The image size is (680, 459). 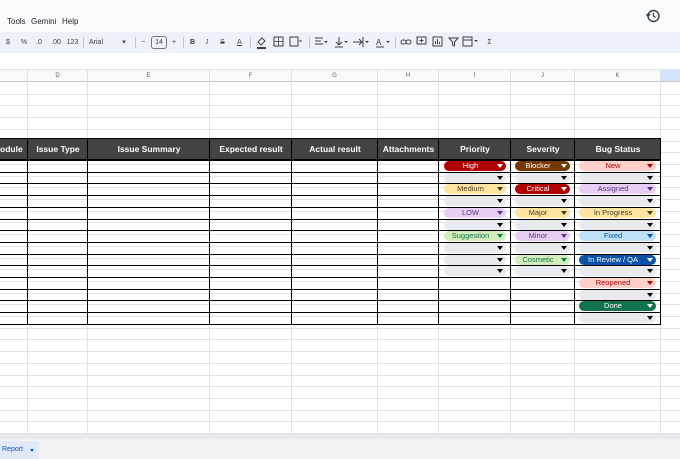 I want to click on severity-chip: Minor, so click(x=542, y=236).